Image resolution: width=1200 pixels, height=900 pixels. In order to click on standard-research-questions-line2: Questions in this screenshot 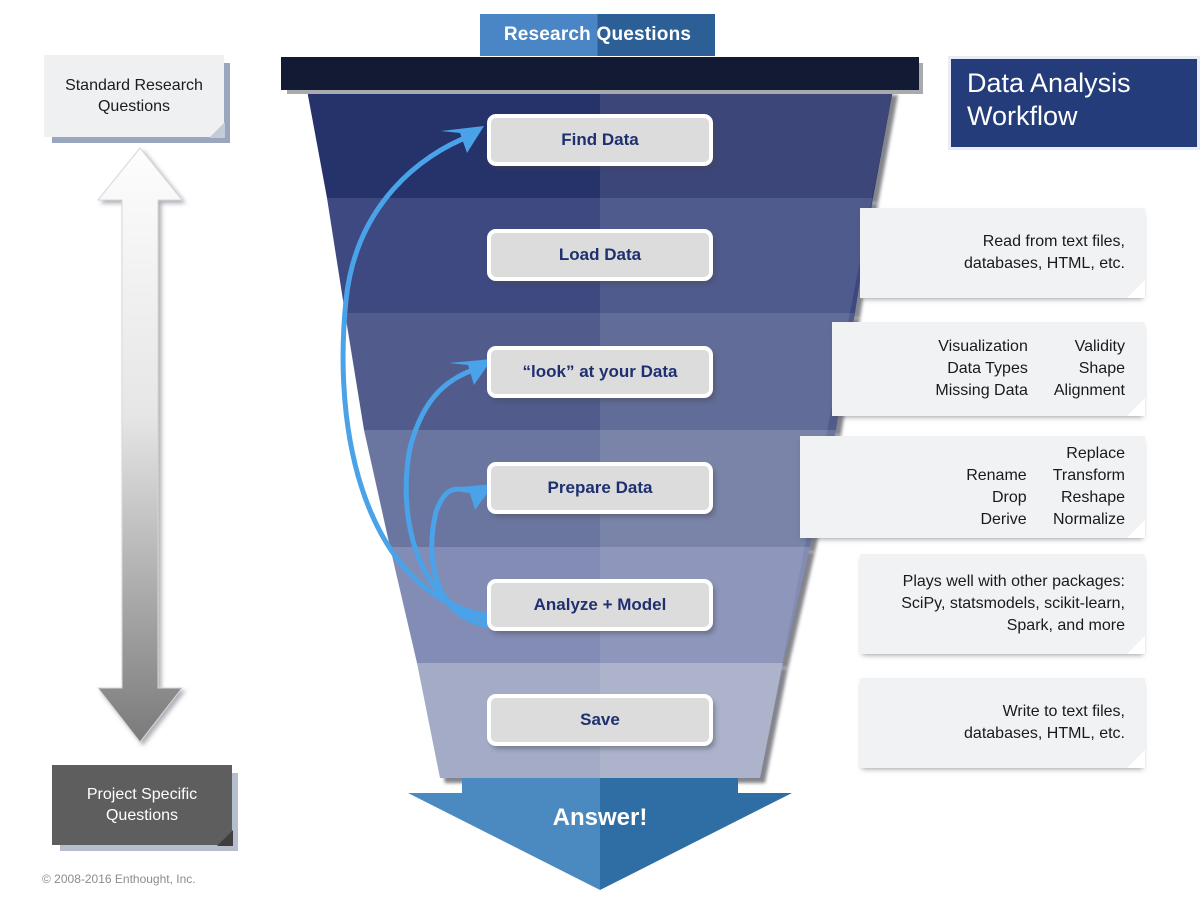, I will do `click(134, 106)`.